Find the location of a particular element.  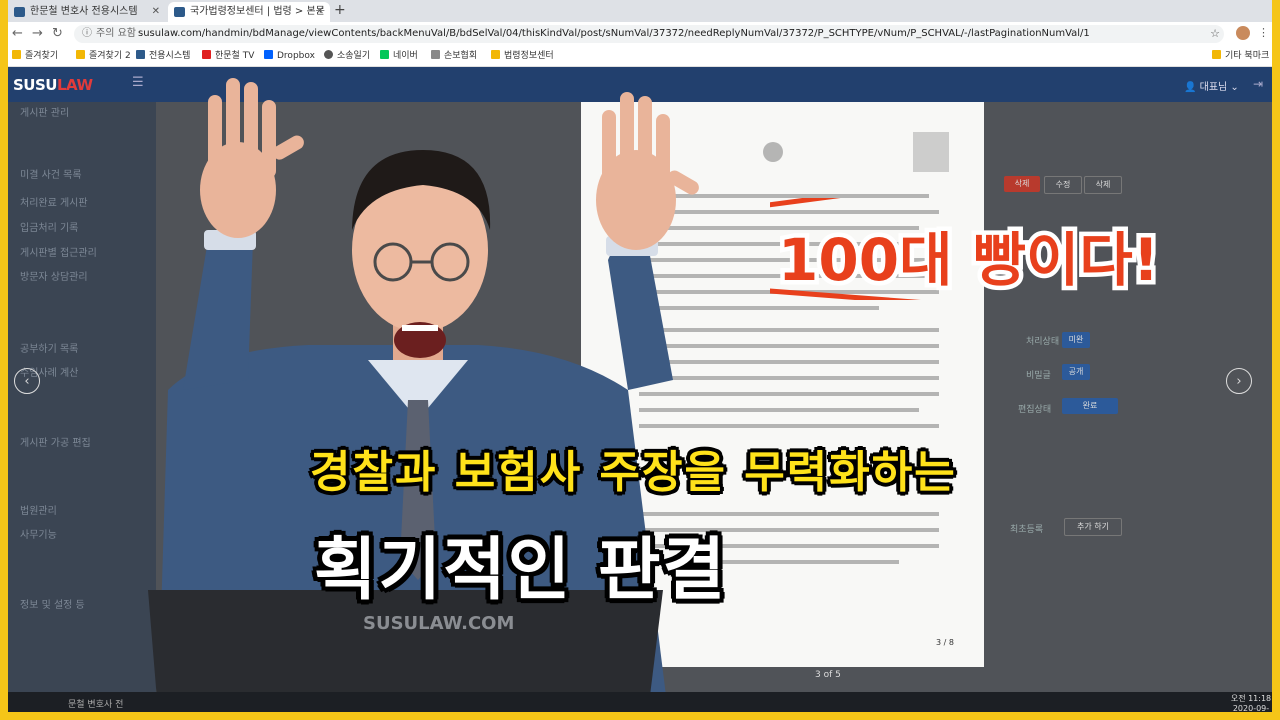

bookmark-item: 법령정보센터 is located at coordinates (522, 56).